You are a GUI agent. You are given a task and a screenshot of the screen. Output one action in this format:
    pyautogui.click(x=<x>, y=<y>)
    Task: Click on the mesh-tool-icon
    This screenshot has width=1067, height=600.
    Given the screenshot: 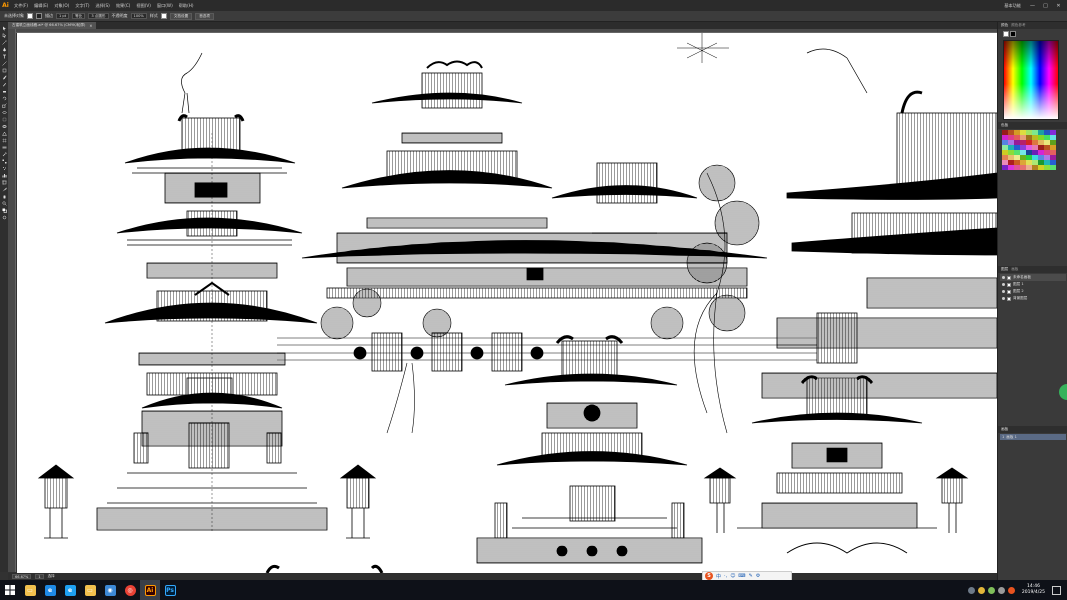 What is the action you would take?
    pyautogui.click(x=4, y=140)
    